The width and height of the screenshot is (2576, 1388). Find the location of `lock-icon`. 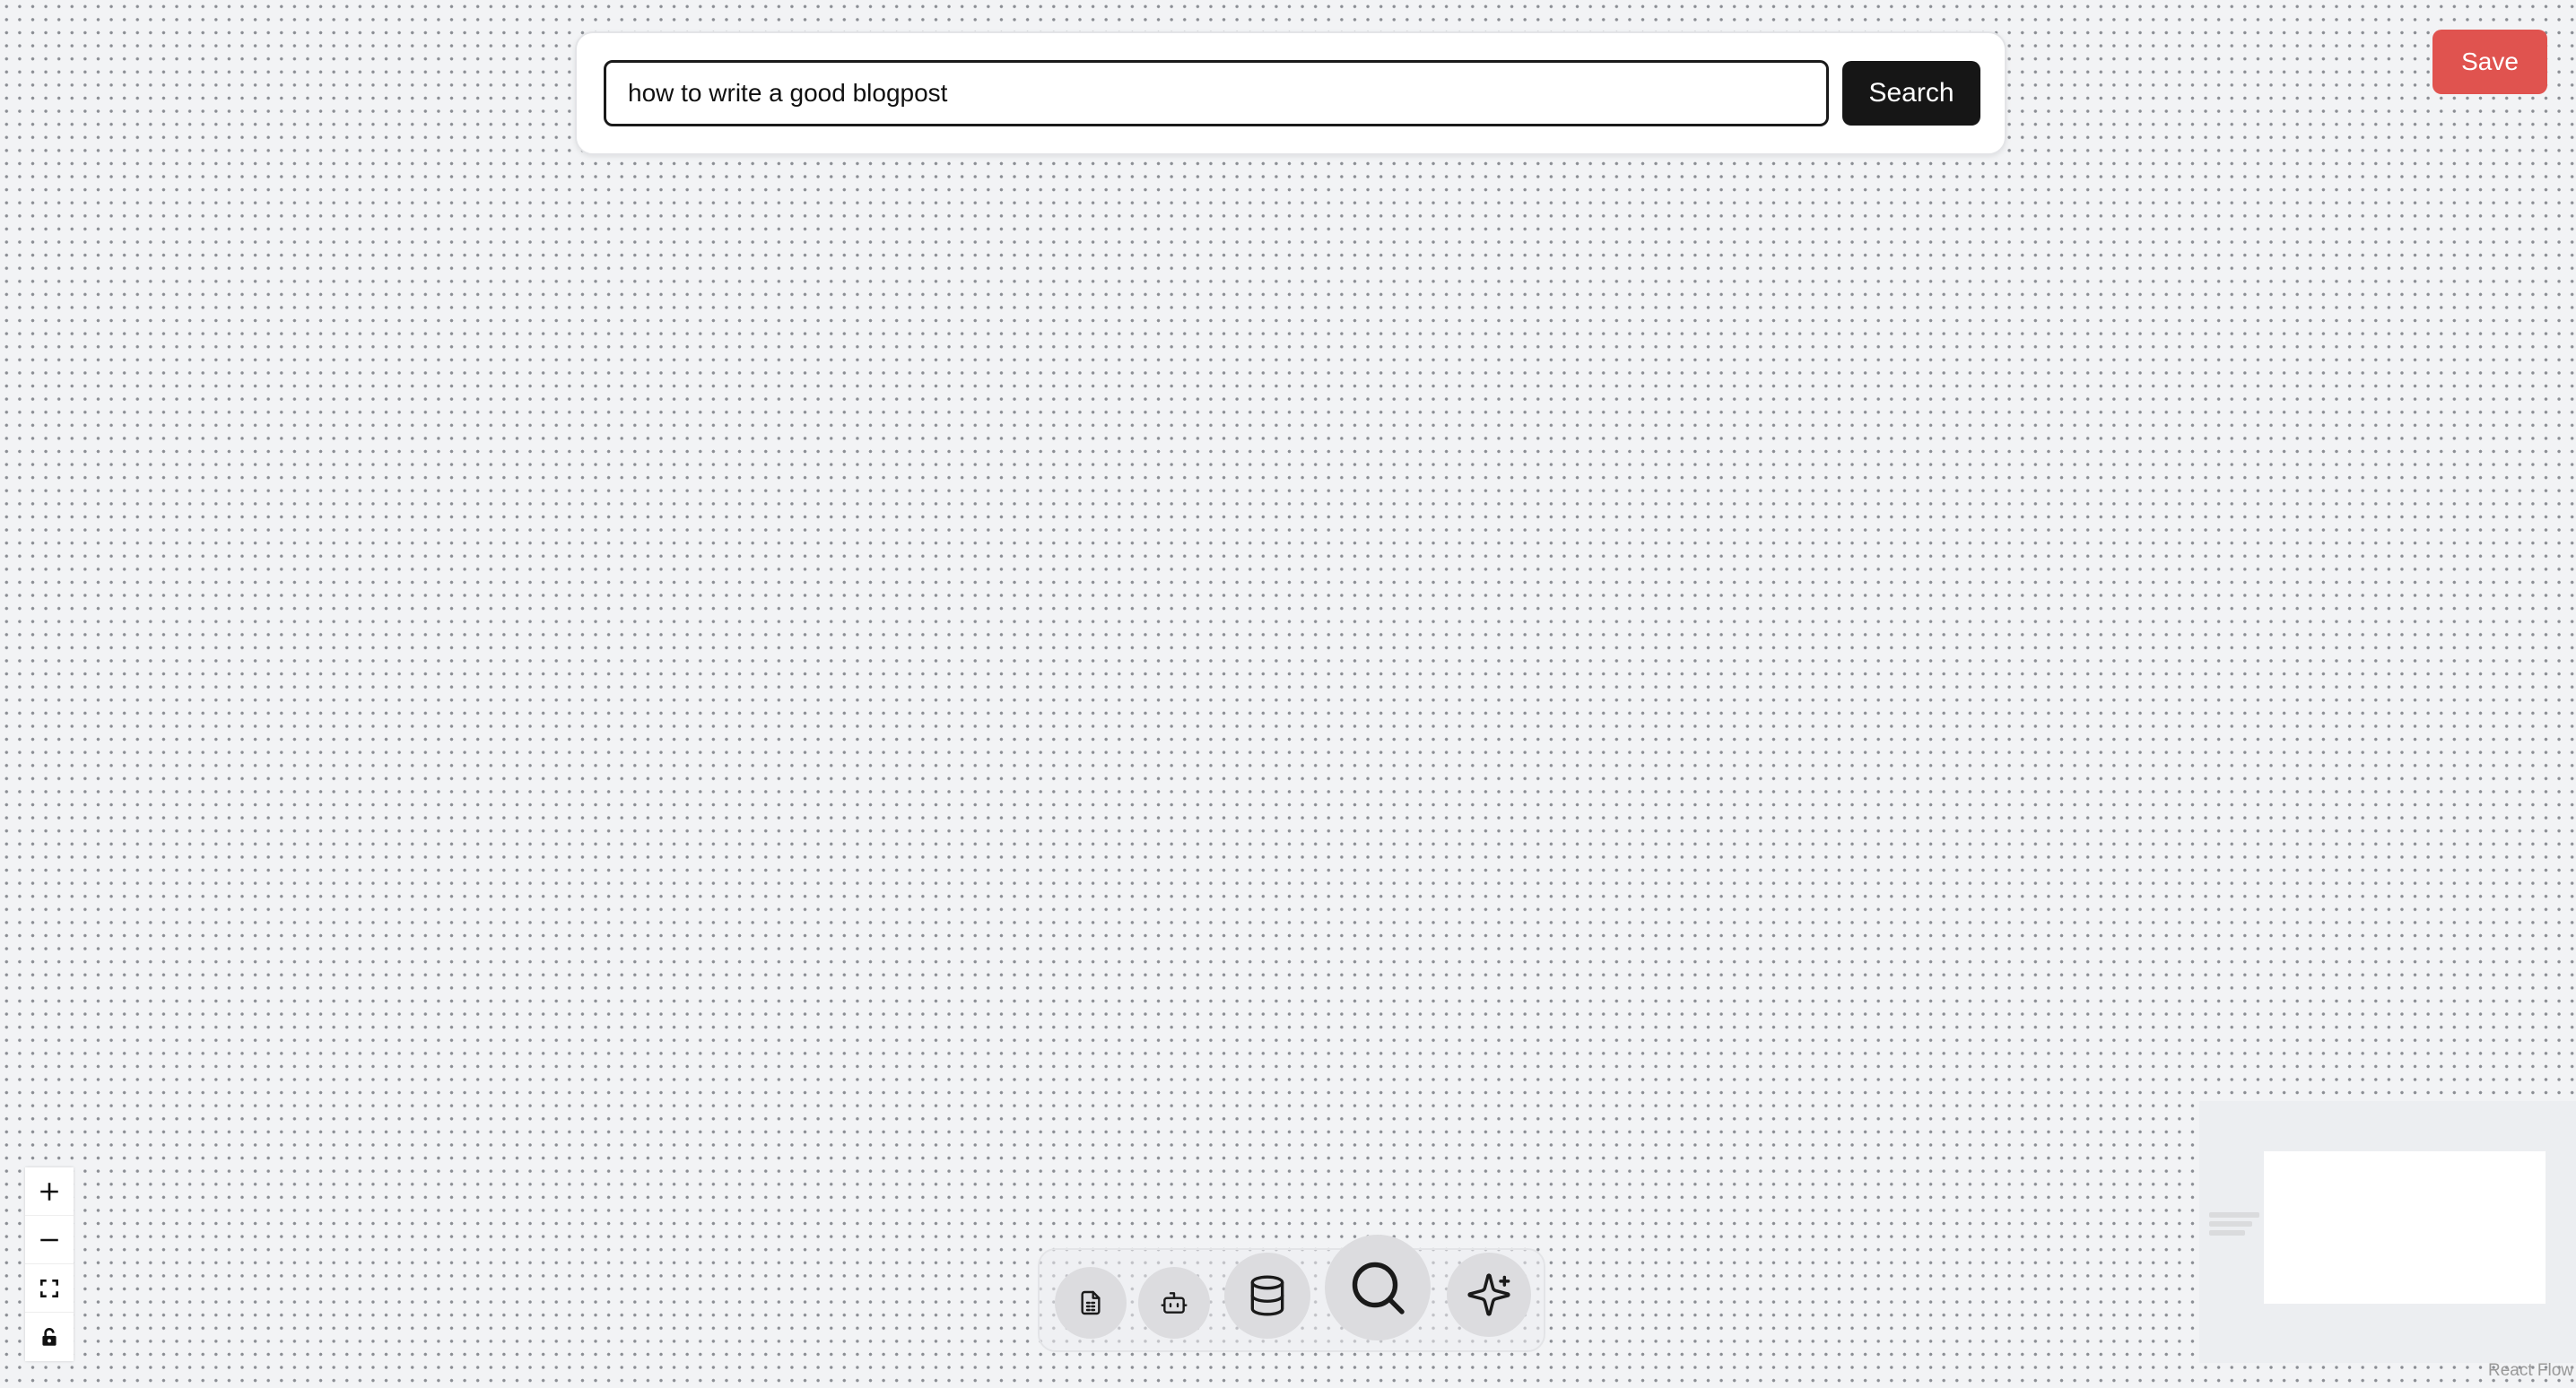

lock-icon is located at coordinates (49, 1337).